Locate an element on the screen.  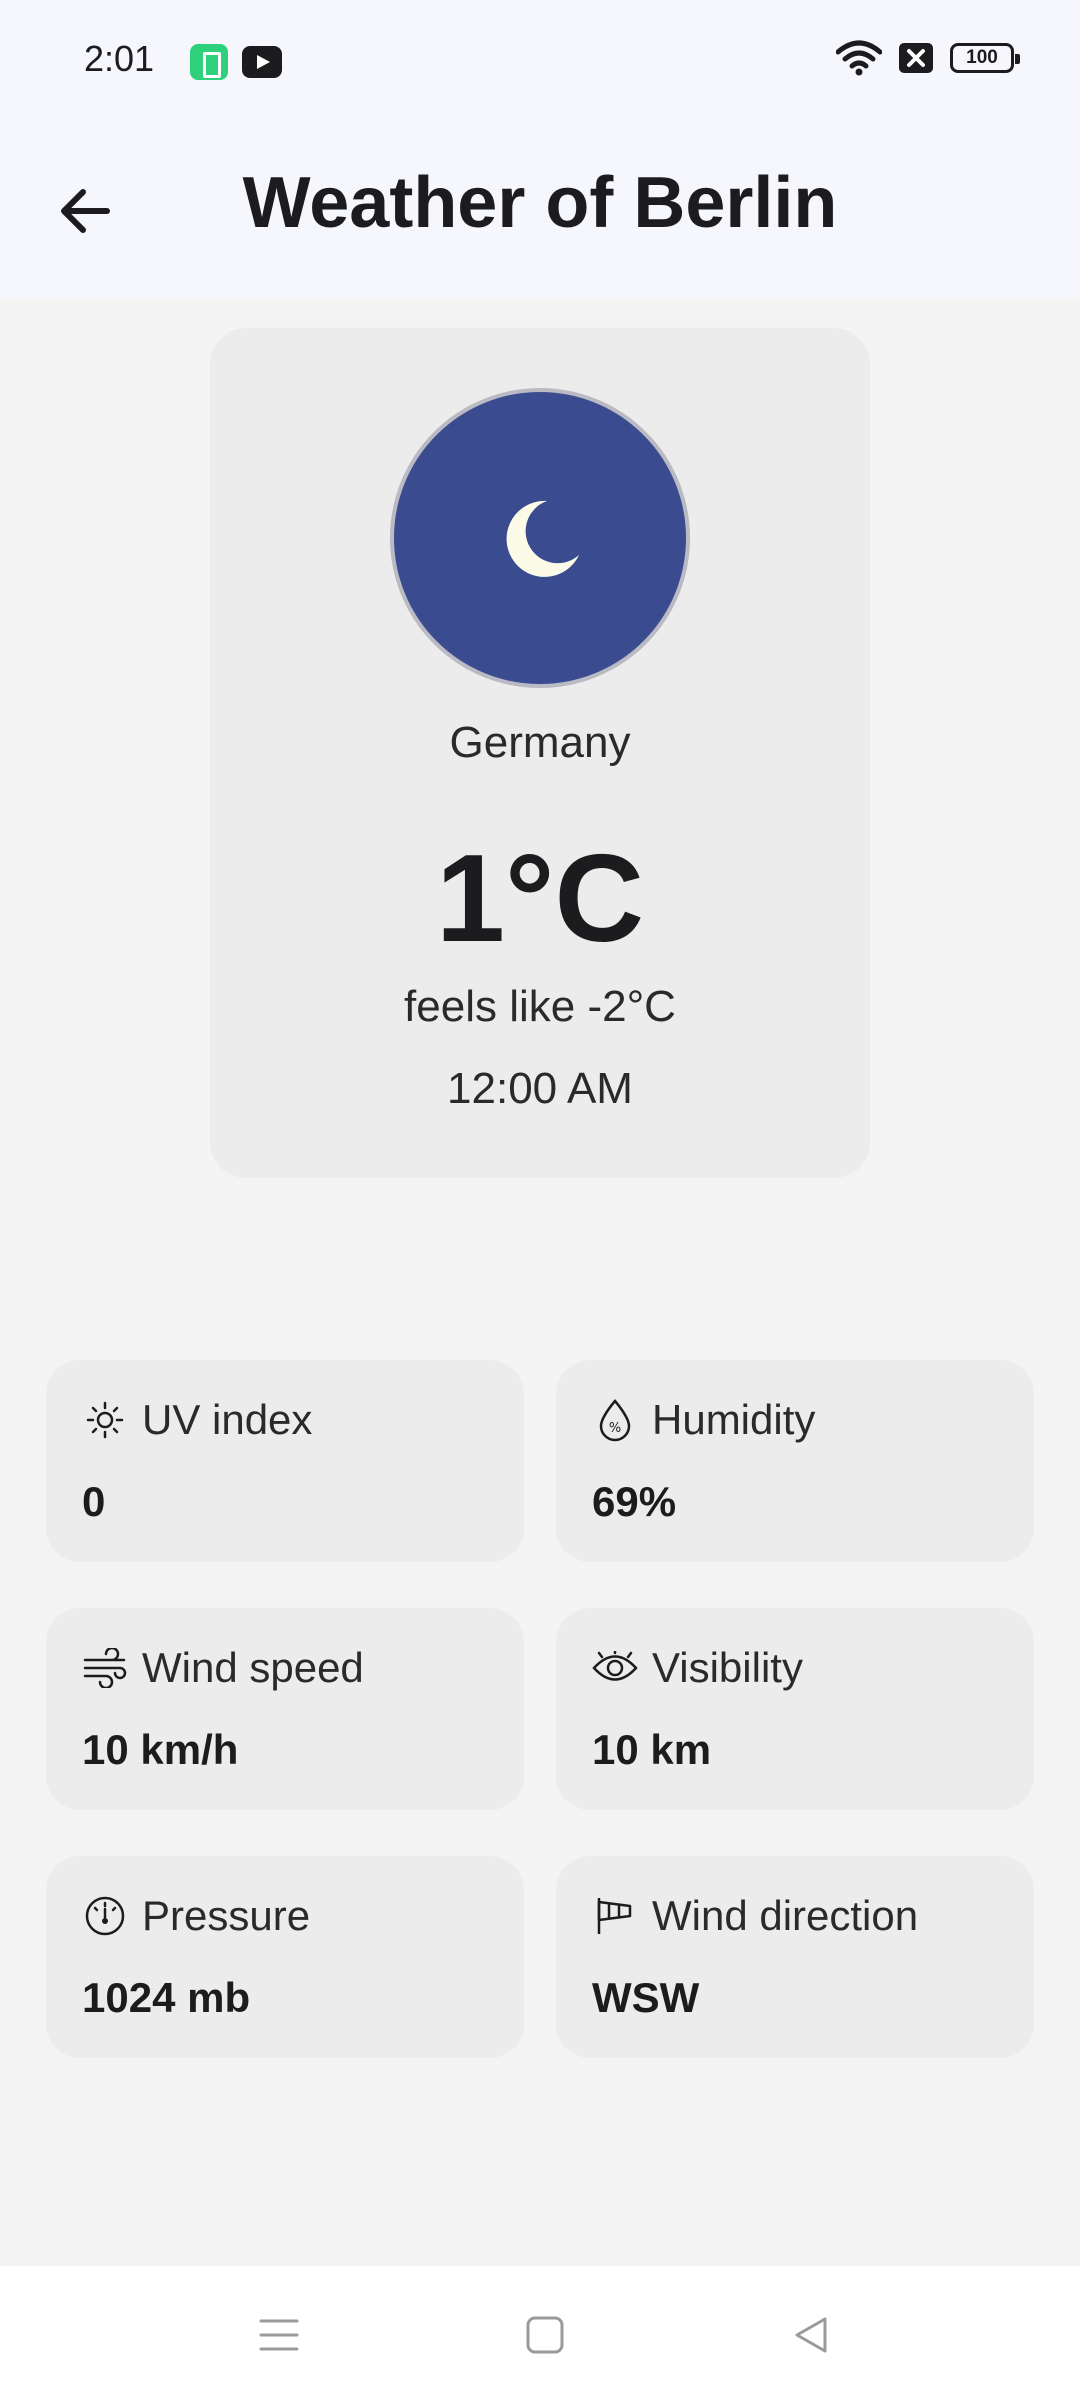
recents-button is located at coordinates (279, 2335).